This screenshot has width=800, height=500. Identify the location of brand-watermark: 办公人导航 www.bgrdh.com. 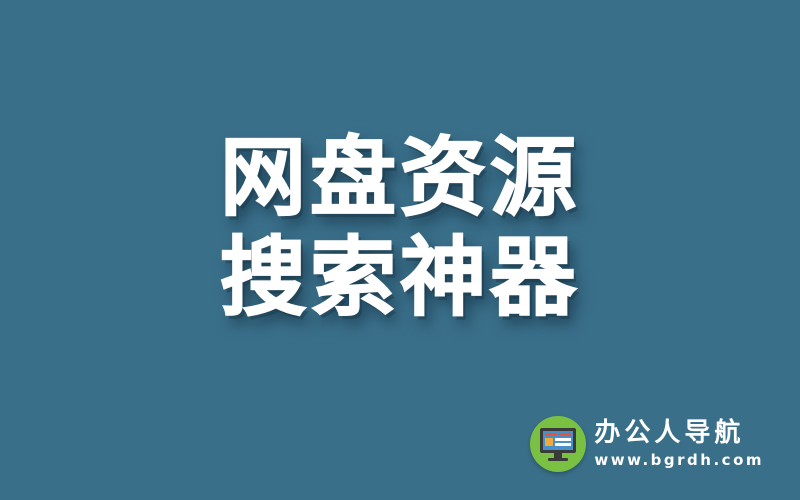
(647, 444).